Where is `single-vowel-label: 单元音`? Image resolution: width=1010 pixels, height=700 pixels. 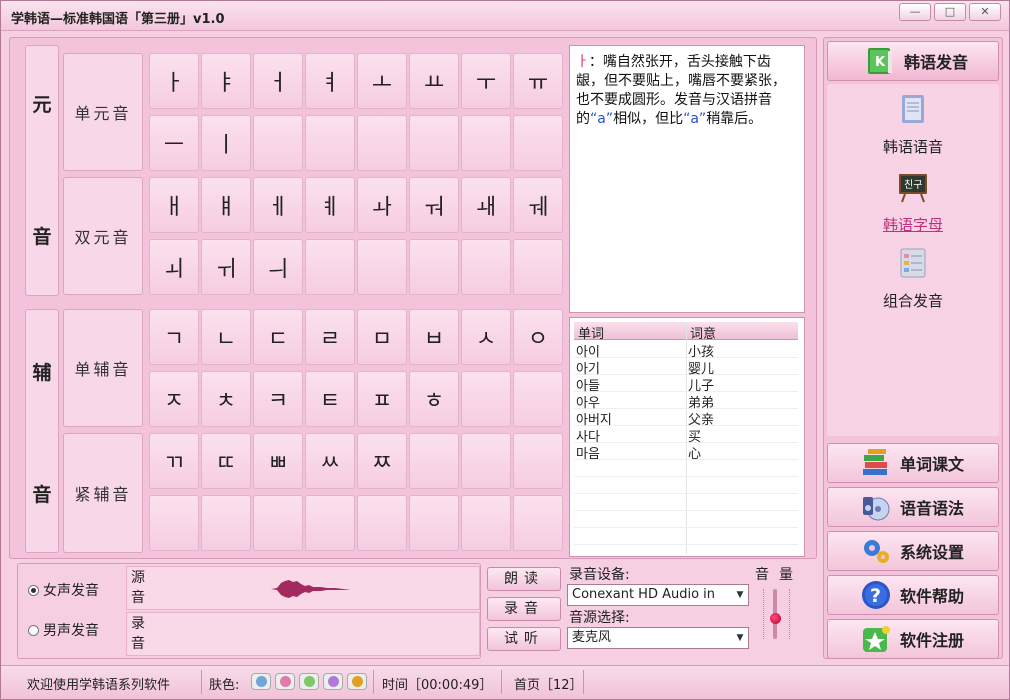 single-vowel-label: 单元音 is located at coordinates (103, 112).